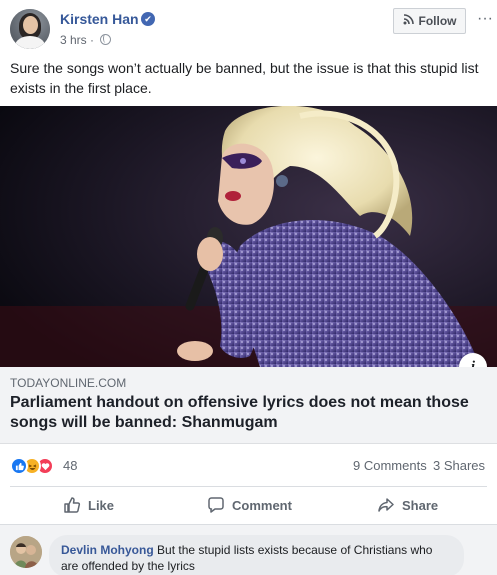  What do you see at coordinates (248, 29) in the screenshot?
I see `post-header: Kirsten Han ✔ 3 hrs · Follow ···` at bounding box center [248, 29].